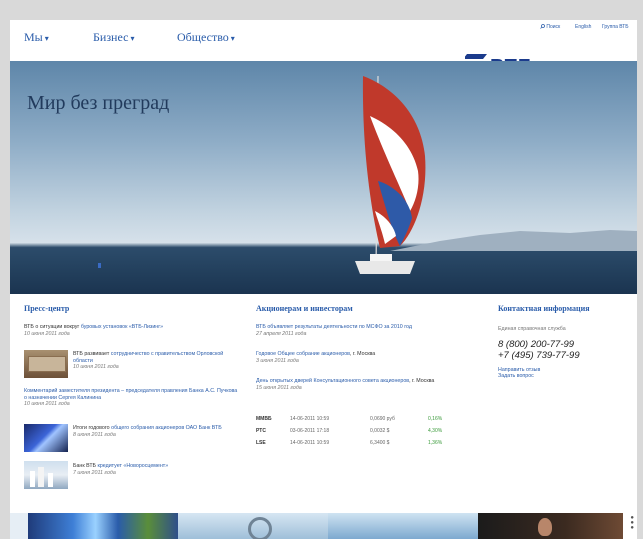 This screenshot has width=643, height=539. What do you see at coordinates (303, 354) in the screenshot?
I see `investor-news-link: Годовое Общее собрание акционеров` at bounding box center [303, 354].